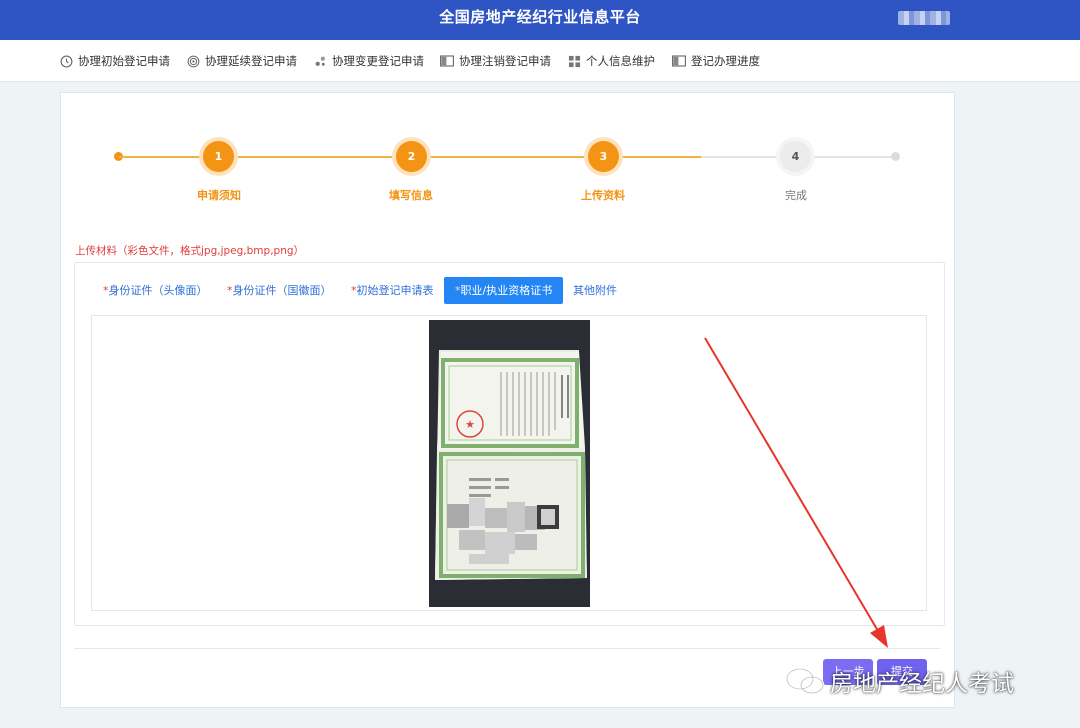  Describe the element at coordinates (795, 156) in the screenshot. I see `step-4-circle: 4` at that location.